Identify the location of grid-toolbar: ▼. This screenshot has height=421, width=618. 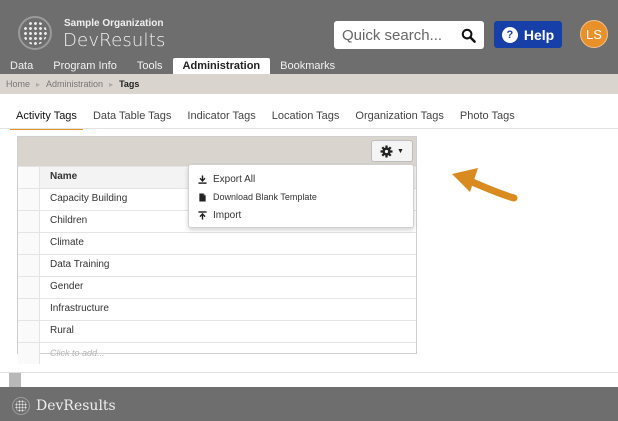
(217, 151).